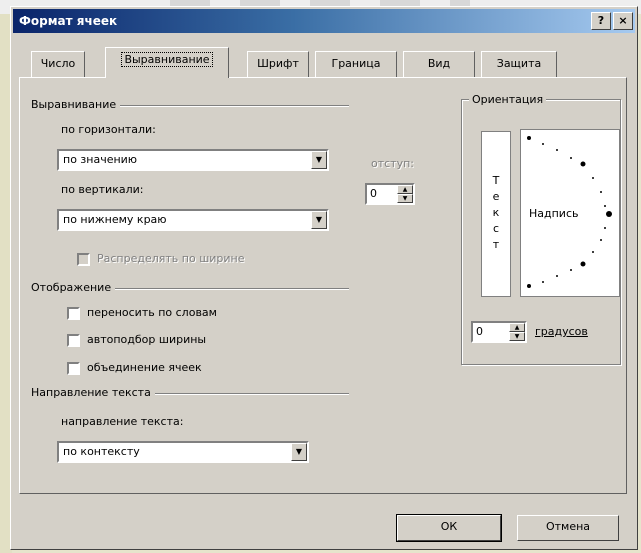 This screenshot has height=553, width=641. I want to click on direction-select: по контексту ▼, so click(183, 452).